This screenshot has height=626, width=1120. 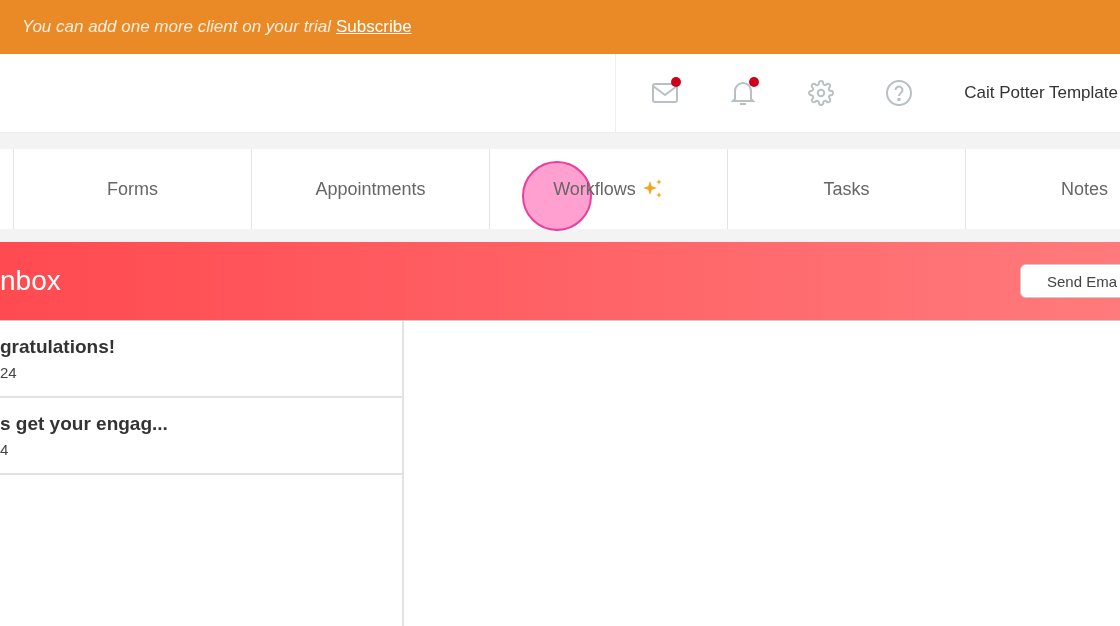 I want to click on settings-icon, so click(x=821, y=93).